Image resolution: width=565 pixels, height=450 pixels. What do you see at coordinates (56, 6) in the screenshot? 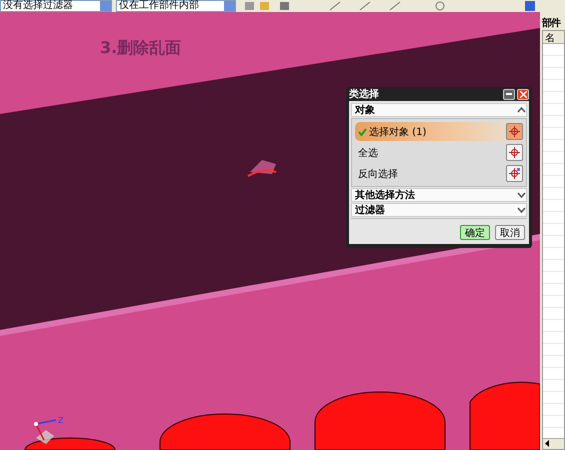
I see `filter-dropdown: 没有选择过滤器` at bounding box center [56, 6].